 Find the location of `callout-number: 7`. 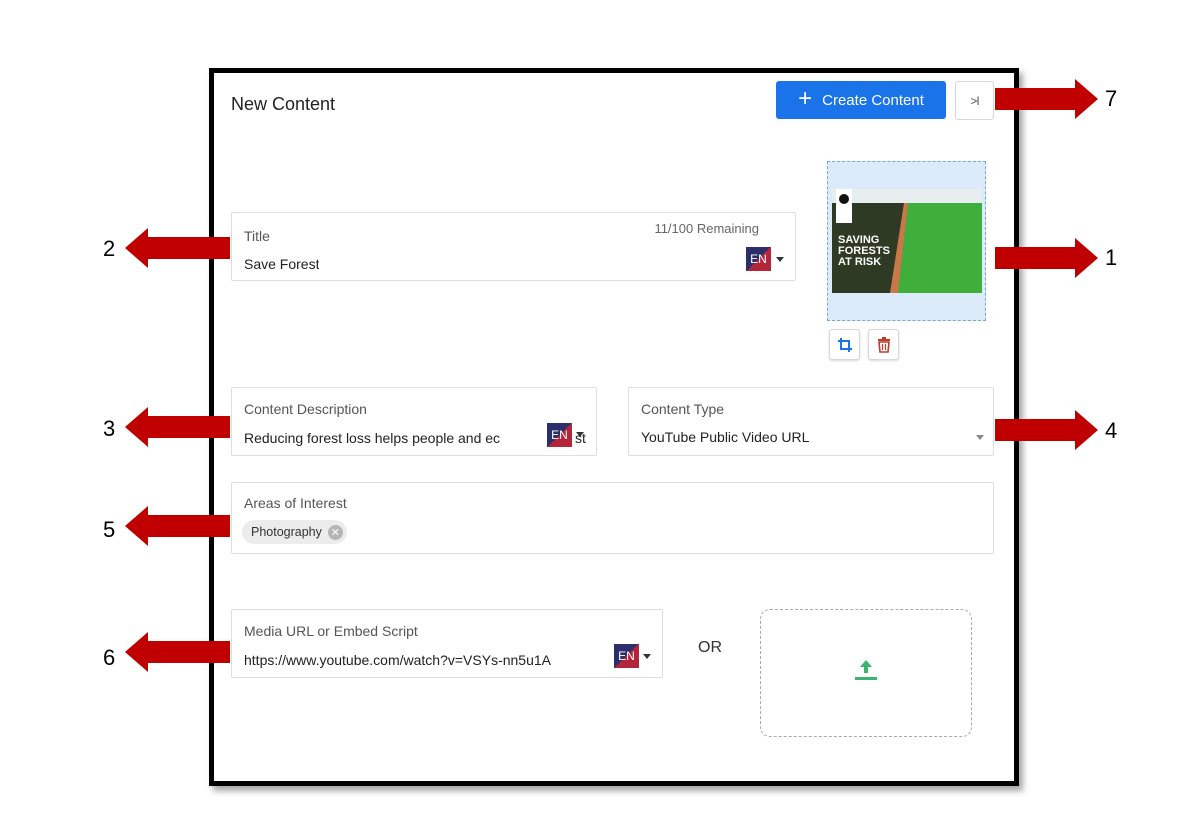

callout-number: 7 is located at coordinates (1111, 98).